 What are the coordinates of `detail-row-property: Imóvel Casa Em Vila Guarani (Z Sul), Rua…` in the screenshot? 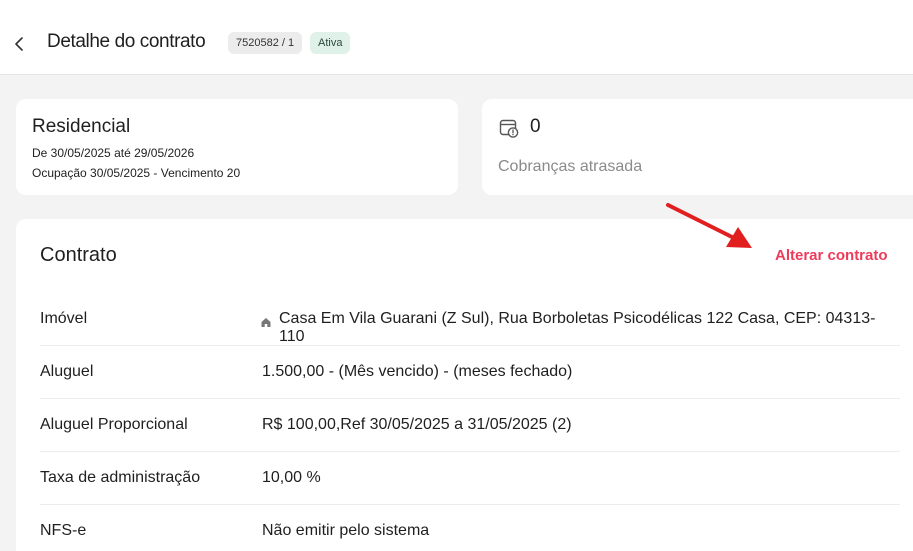 It's located at (470, 319).